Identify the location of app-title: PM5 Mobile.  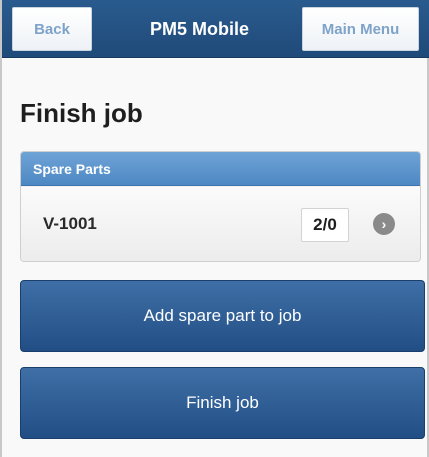
(199, 28).